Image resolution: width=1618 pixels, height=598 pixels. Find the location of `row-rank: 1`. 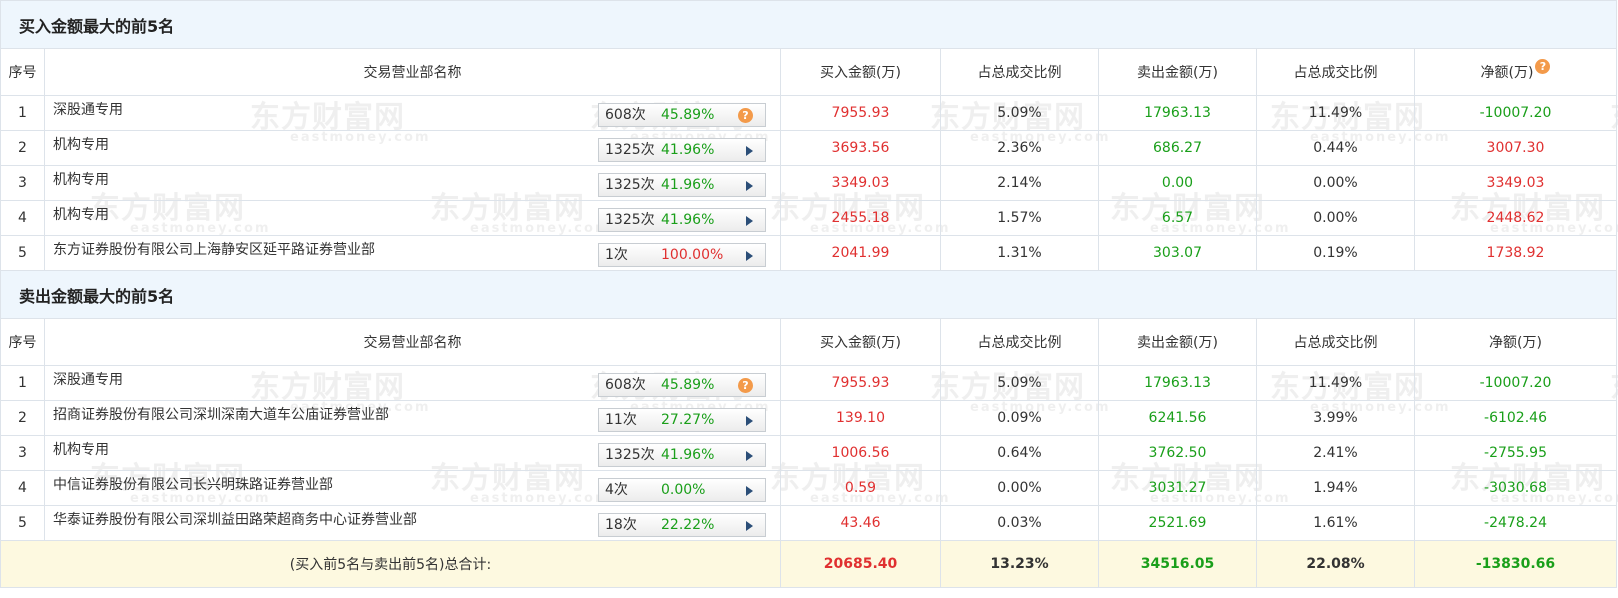

row-rank: 1 is located at coordinates (22, 113).